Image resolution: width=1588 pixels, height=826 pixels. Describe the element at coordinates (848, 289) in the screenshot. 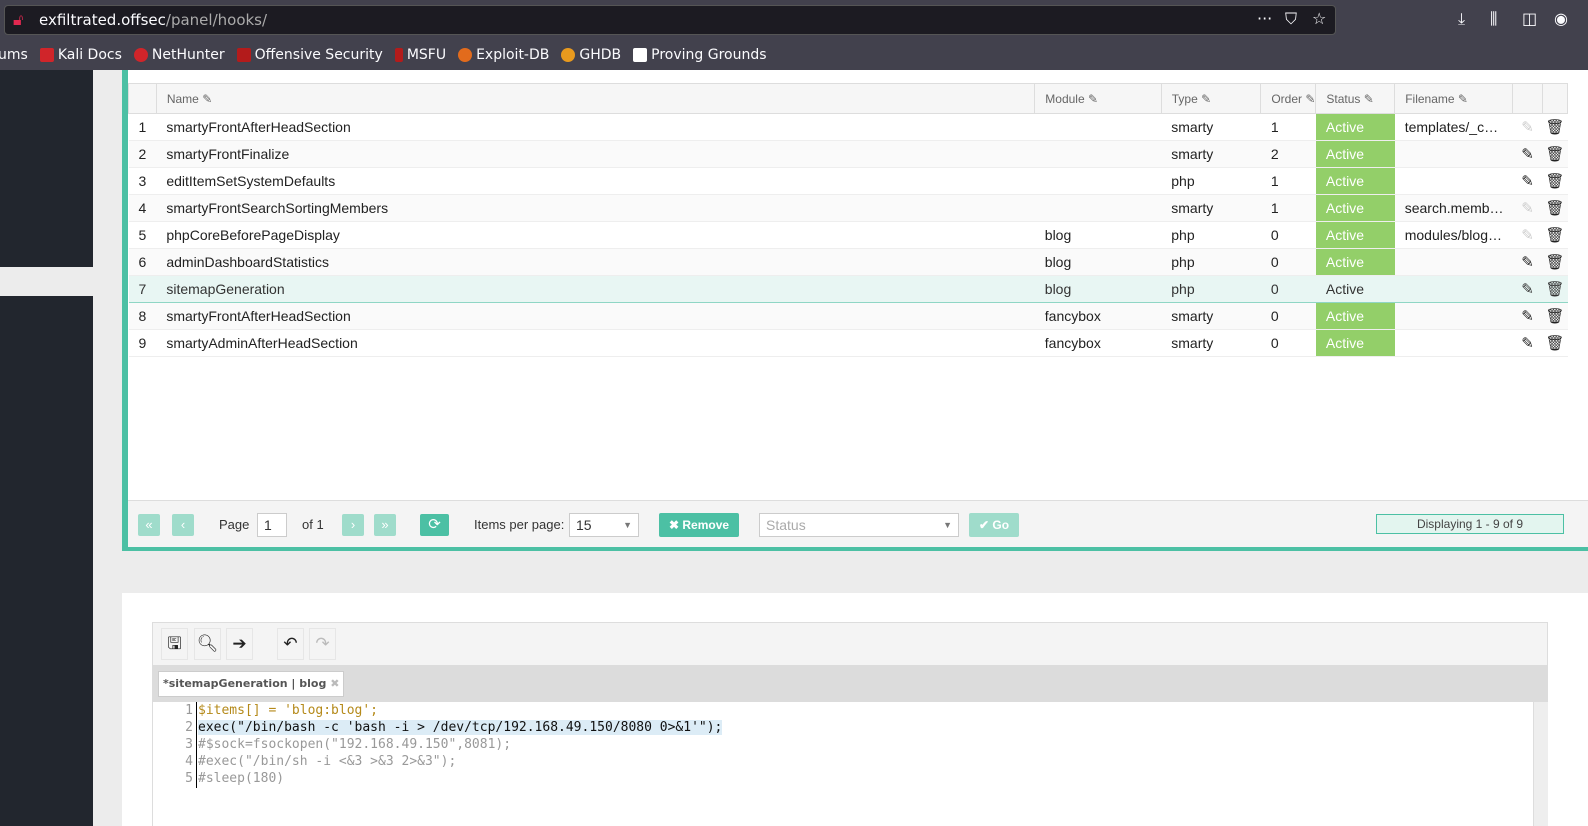

I see `table-row: 7 sitemapGeneration blog php 0 Active ✎ 🗑︎` at that location.